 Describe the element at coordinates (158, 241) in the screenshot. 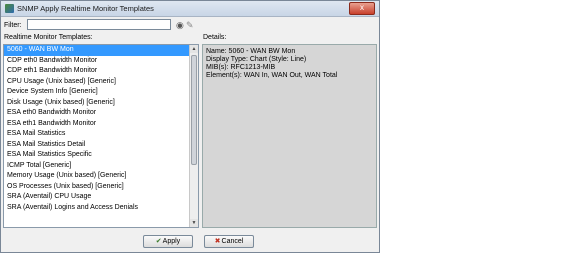

I see `check-icon: ✔` at that location.